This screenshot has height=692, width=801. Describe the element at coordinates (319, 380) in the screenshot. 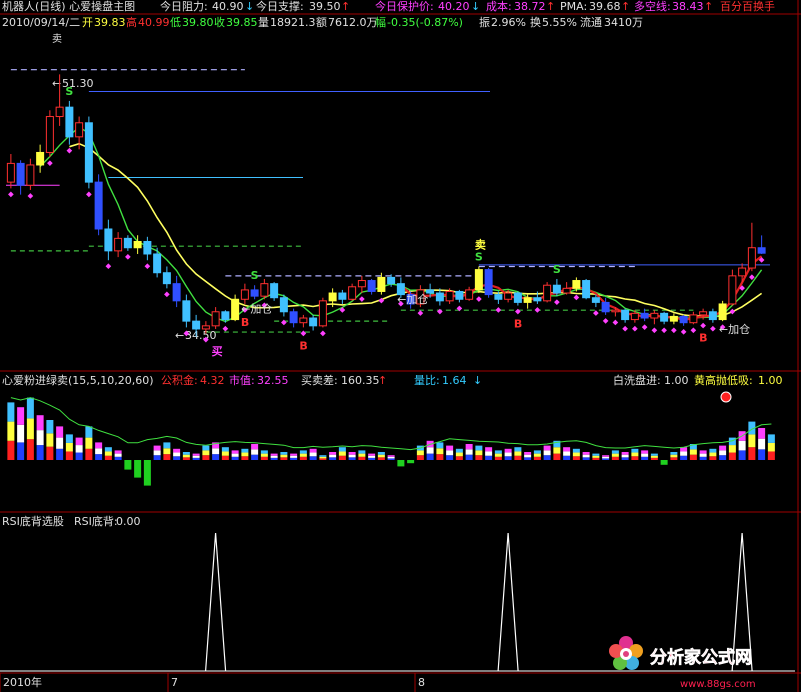

I see `diff-label: 买卖差:` at that location.